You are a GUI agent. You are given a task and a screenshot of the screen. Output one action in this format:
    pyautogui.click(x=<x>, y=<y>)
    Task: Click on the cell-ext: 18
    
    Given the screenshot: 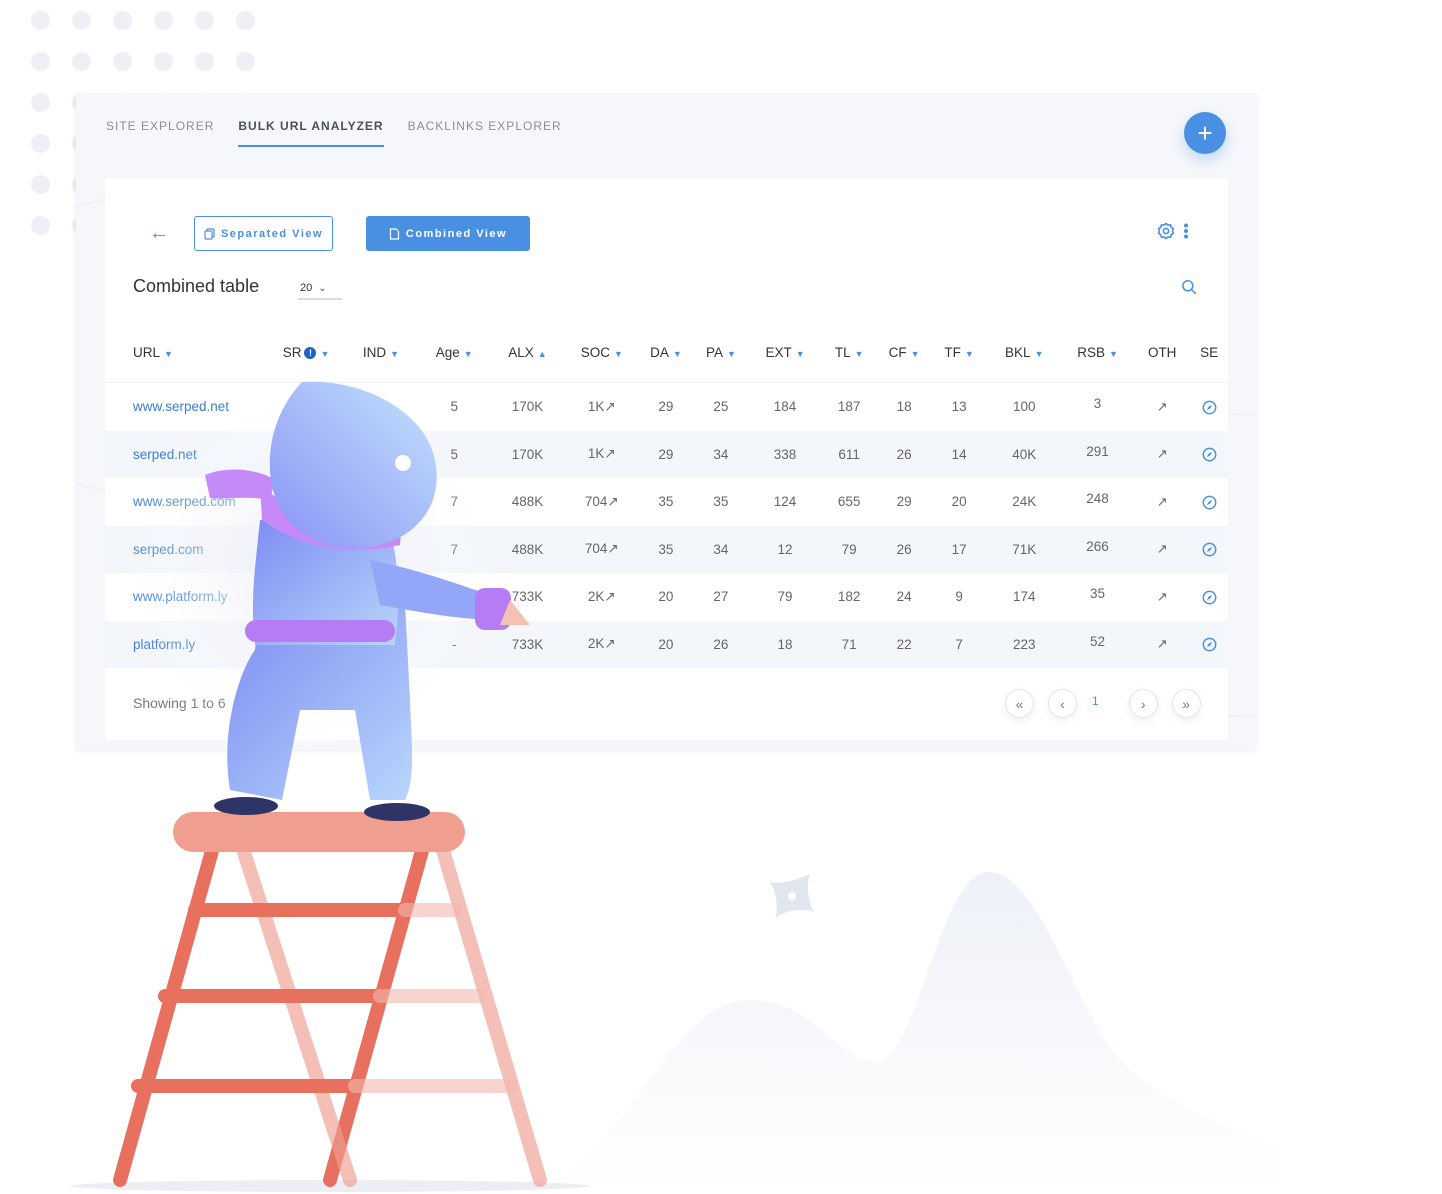 What is the action you would take?
    pyautogui.click(x=785, y=644)
    